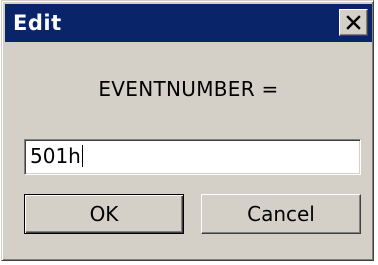 This screenshot has width=378, height=265. I want to click on window-title: Edit, so click(37, 23).